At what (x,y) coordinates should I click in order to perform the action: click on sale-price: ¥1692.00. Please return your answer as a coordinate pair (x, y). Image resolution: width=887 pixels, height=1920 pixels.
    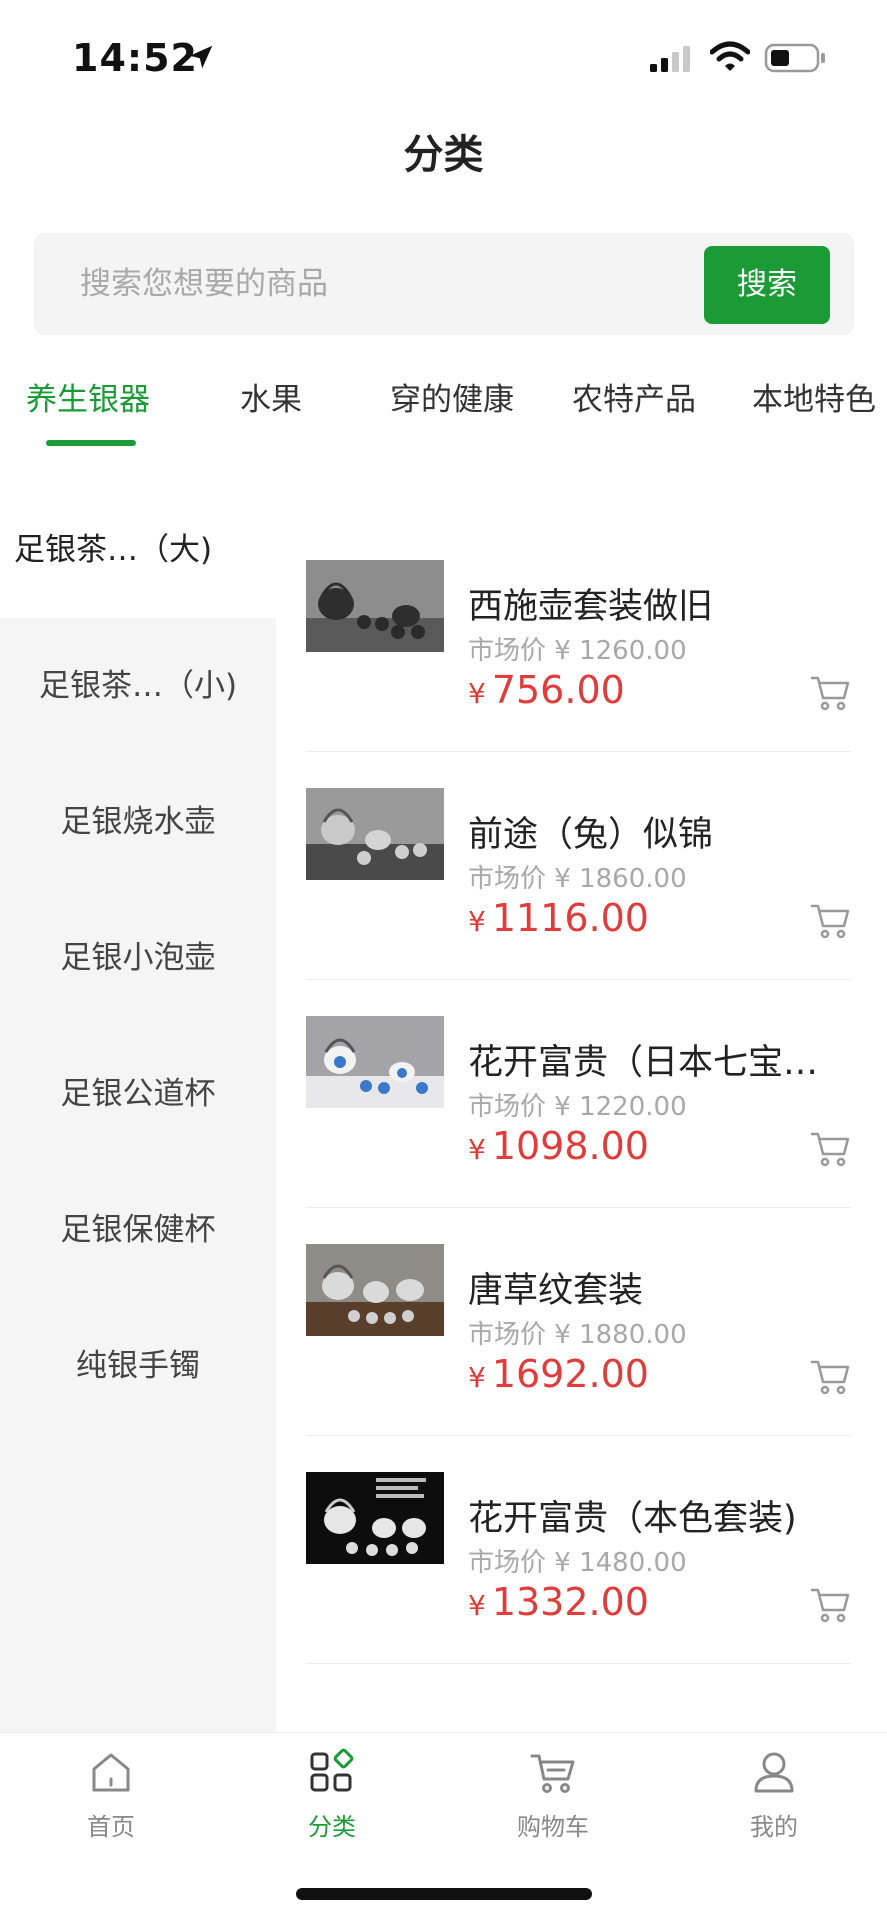
    Looking at the image, I should click on (558, 1374).